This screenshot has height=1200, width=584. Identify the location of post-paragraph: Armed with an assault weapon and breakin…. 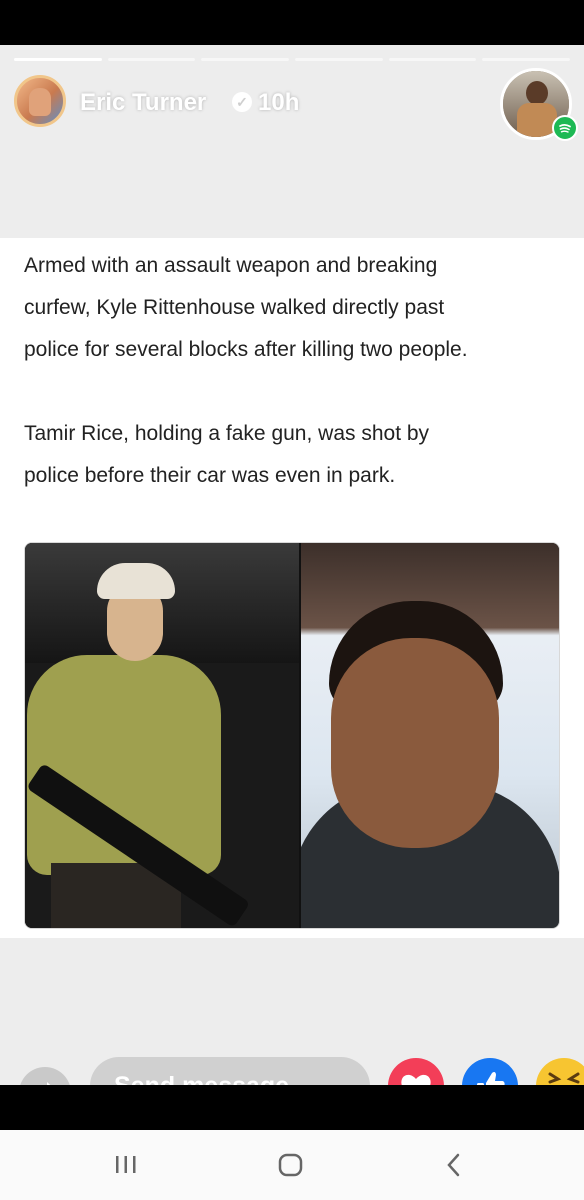
(246, 307).